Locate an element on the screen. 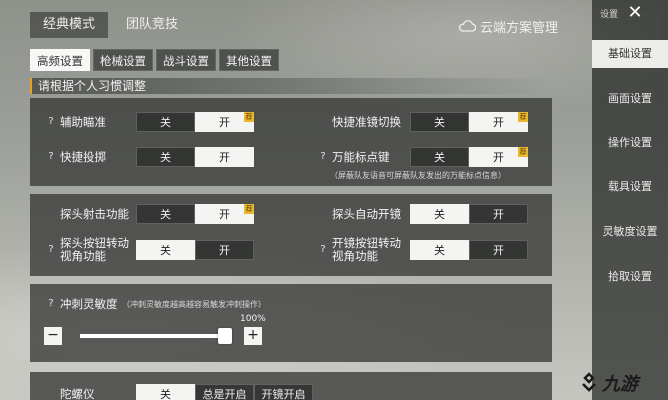 This screenshot has height=400, width=668. settings-sub-tabs: 高频设置 枪械设置 战斗设置 其他设置 is located at coordinates (156, 60).